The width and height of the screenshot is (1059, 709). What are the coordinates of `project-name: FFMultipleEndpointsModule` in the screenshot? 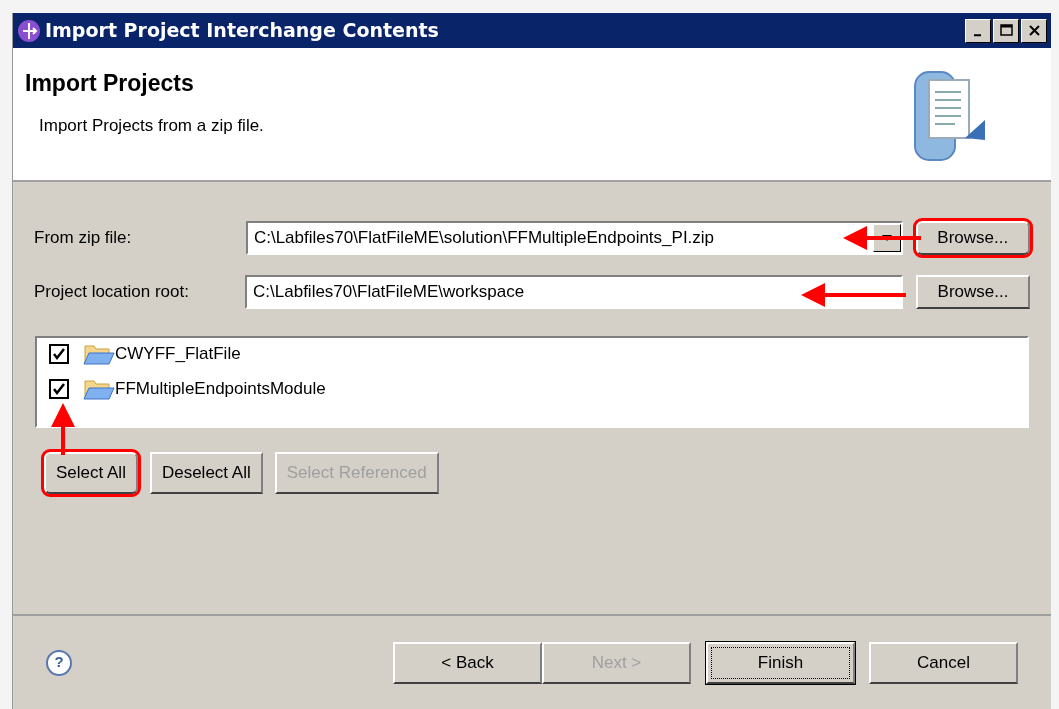 It's located at (220, 389).